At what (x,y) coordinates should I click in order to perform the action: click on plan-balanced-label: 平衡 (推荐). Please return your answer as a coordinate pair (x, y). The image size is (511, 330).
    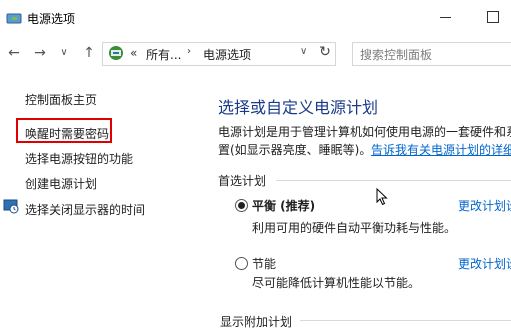
    Looking at the image, I should click on (283, 205).